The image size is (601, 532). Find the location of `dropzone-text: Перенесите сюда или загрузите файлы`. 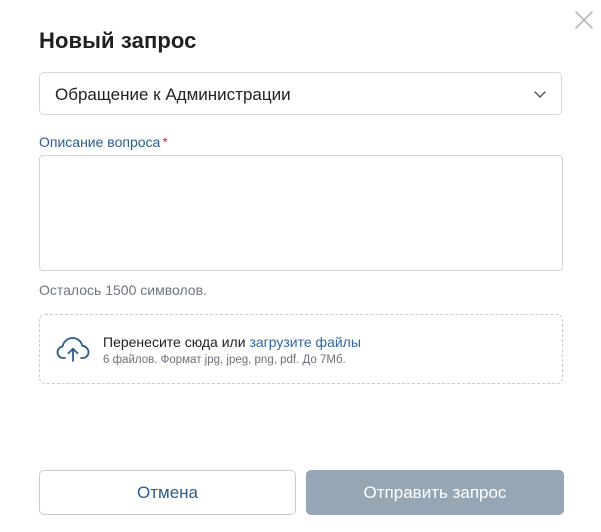

dropzone-text: Перенесите сюда или загрузите файлы is located at coordinates (232, 342).